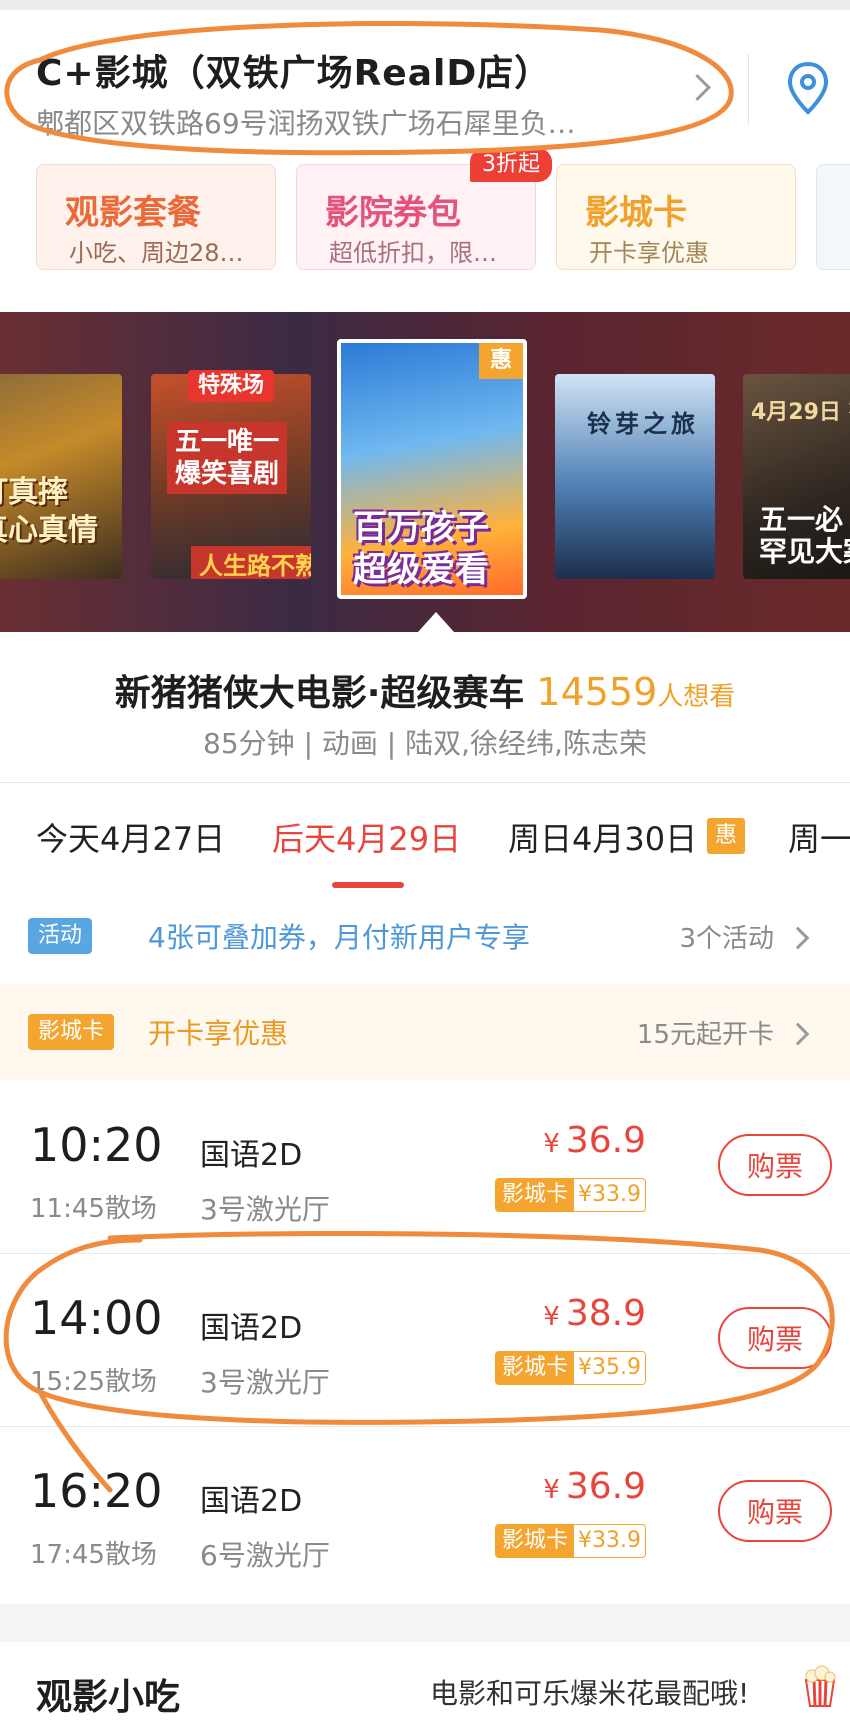 The height and width of the screenshot is (1720, 850). What do you see at coordinates (71, 1032) in the screenshot?
I see `cinema-card-label: 影城卡` at bounding box center [71, 1032].